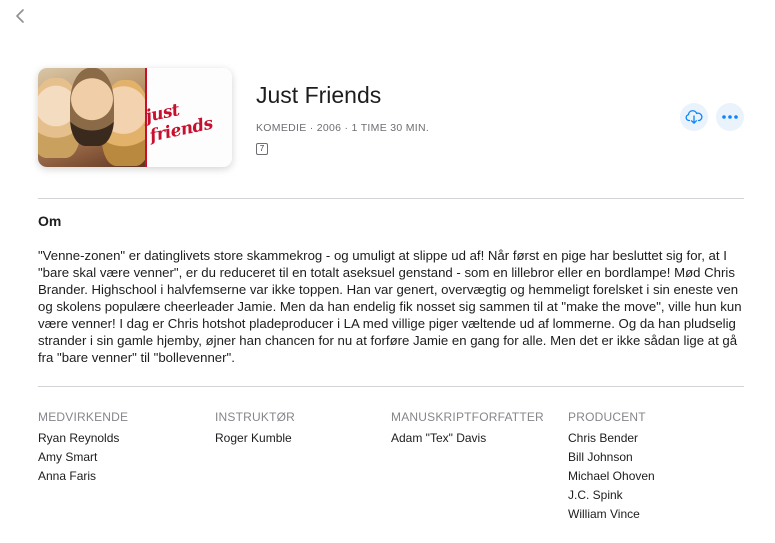 This screenshot has width=775, height=543. I want to click on chevron-left-icon, so click(20, 16).